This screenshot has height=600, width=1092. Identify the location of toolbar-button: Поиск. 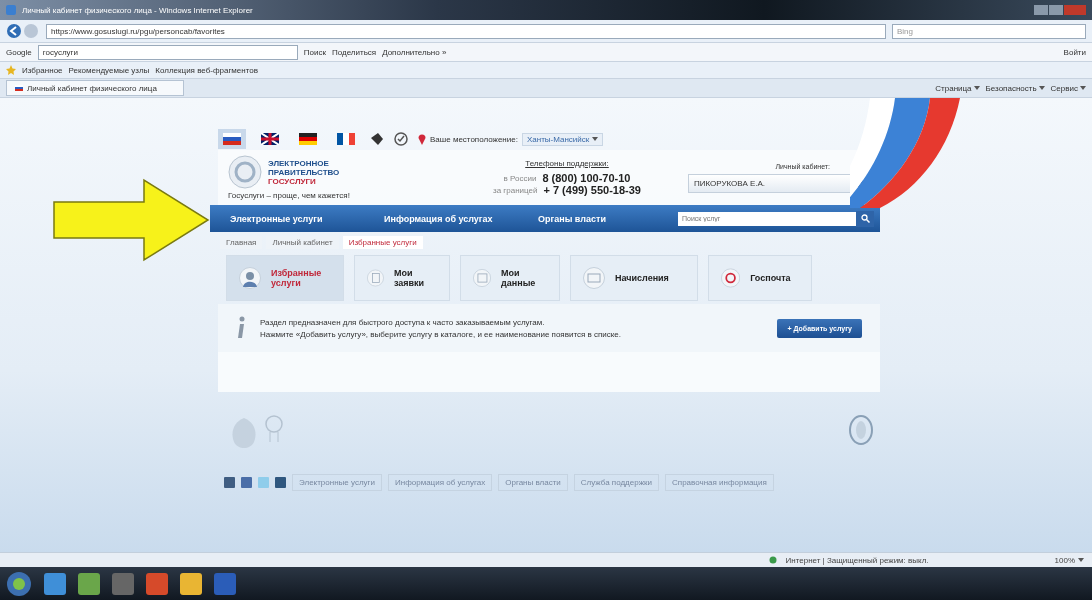
(314, 52).